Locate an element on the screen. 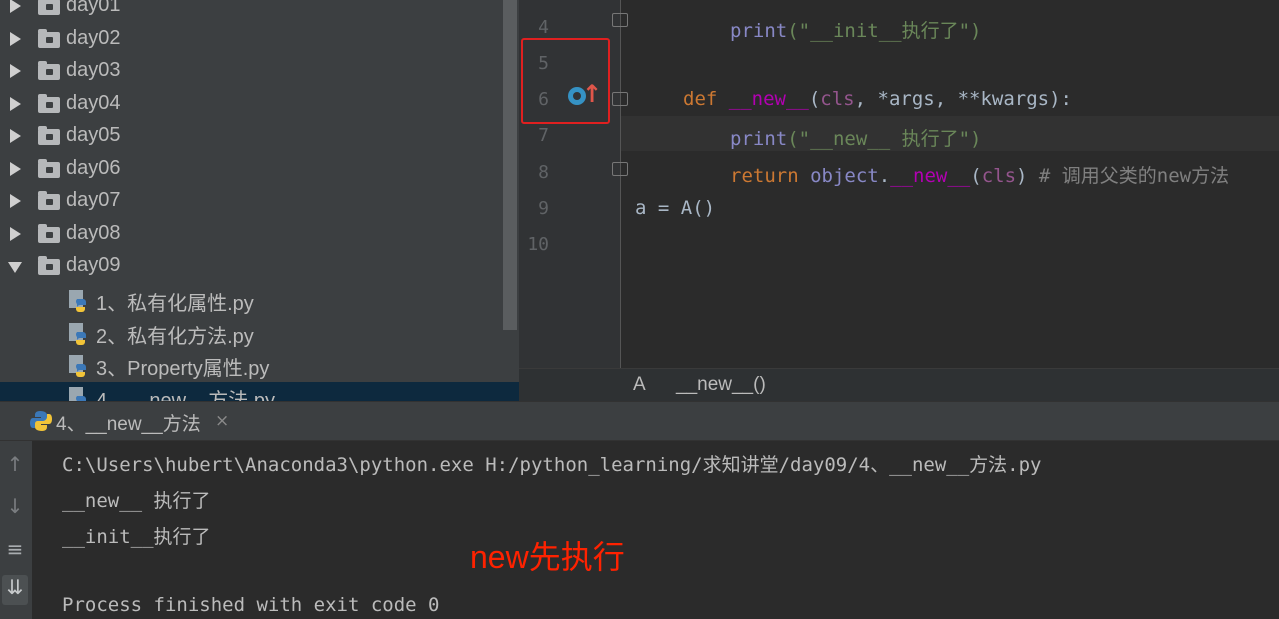 The height and width of the screenshot is (619, 1279). code-token: . is located at coordinates (884, 176).